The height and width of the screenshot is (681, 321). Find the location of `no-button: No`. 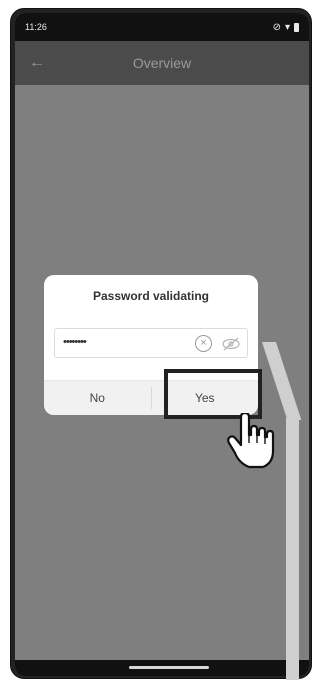

no-button: No is located at coordinates (97, 398).